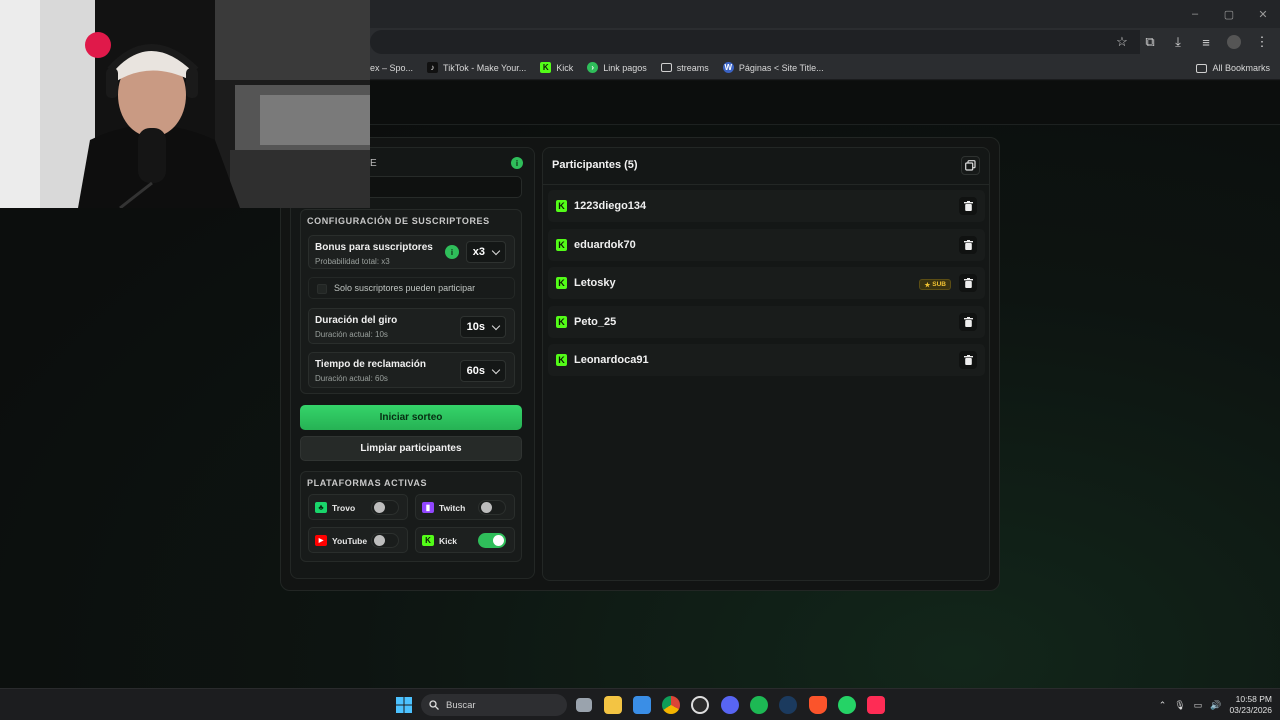 Image resolution: width=1280 pixels, height=720 pixels. What do you see at coordinates (766, 283) in the screenshot?
I see `participant-row: K Letosky ★ SUB` at bounding box center [766, 283].